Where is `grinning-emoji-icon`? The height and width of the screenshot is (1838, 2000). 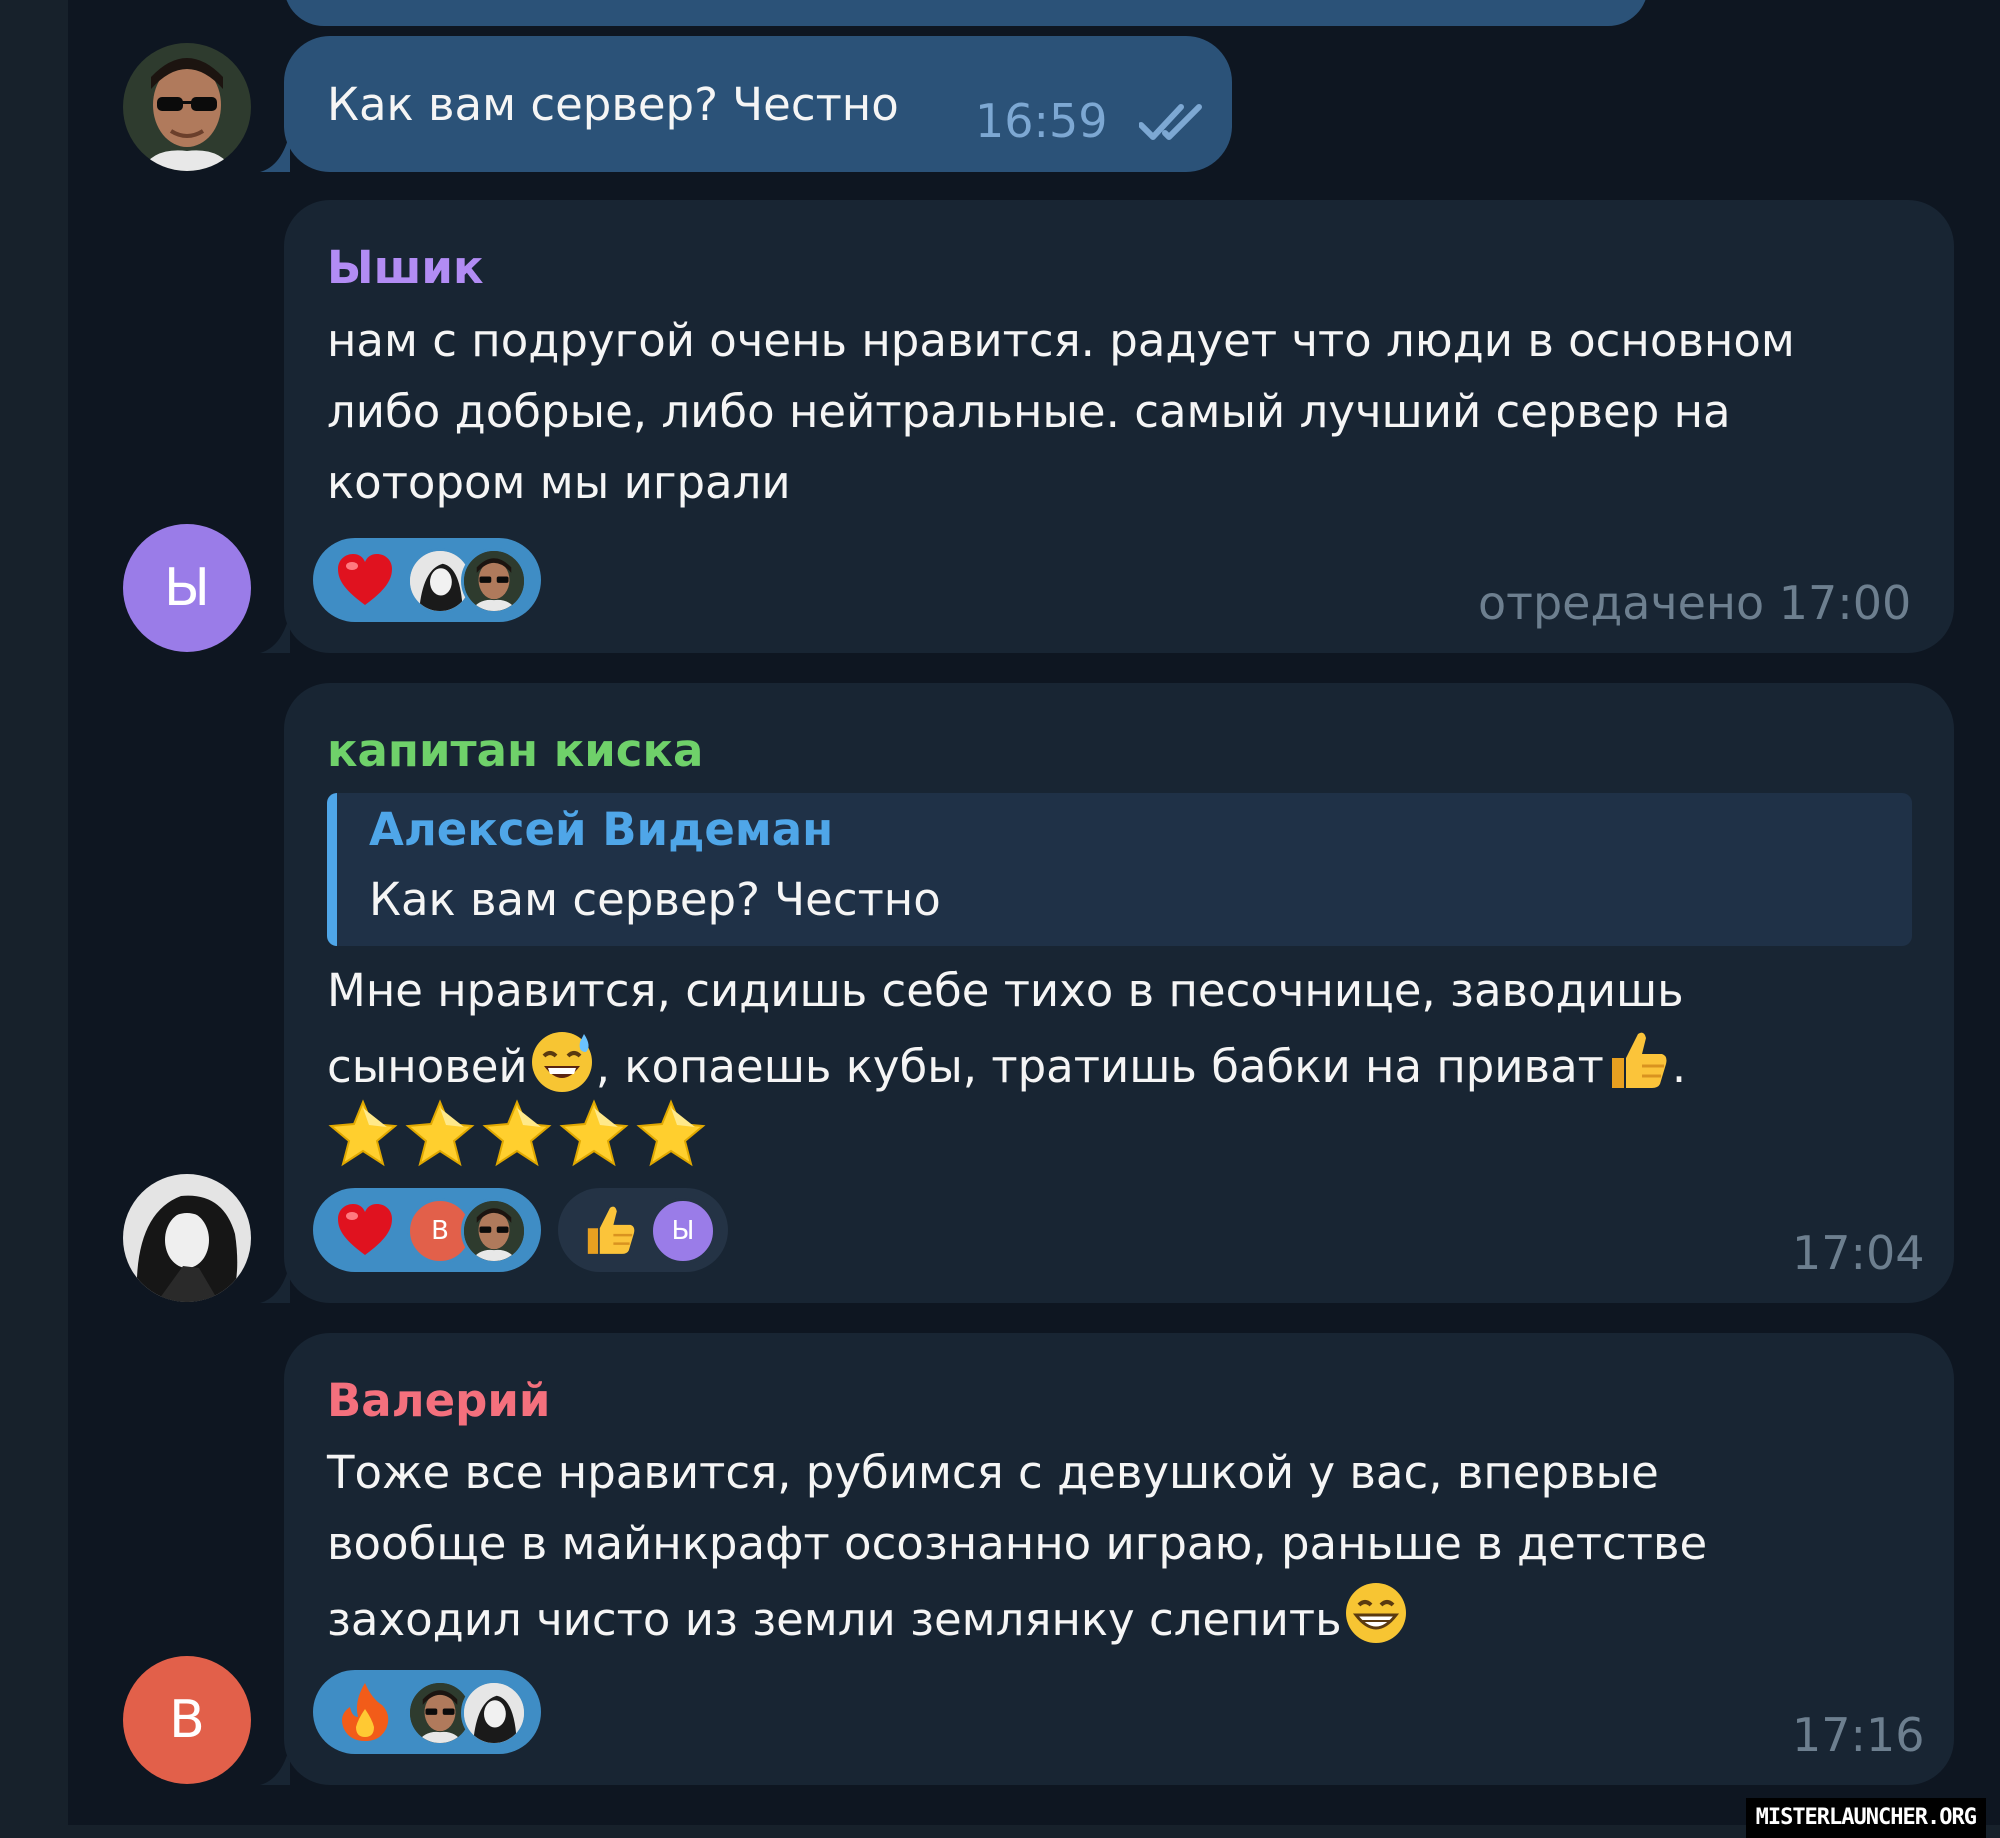 grinning-emoji-icon is located at coordinates (1376, 1623).